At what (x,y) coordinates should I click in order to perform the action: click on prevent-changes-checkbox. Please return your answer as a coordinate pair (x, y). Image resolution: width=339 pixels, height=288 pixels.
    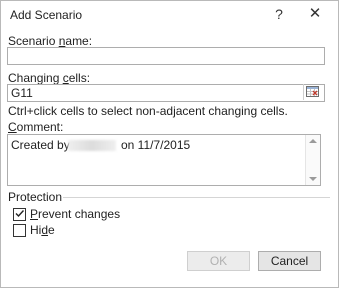
    Looking at the image, I should click on (19, 214).